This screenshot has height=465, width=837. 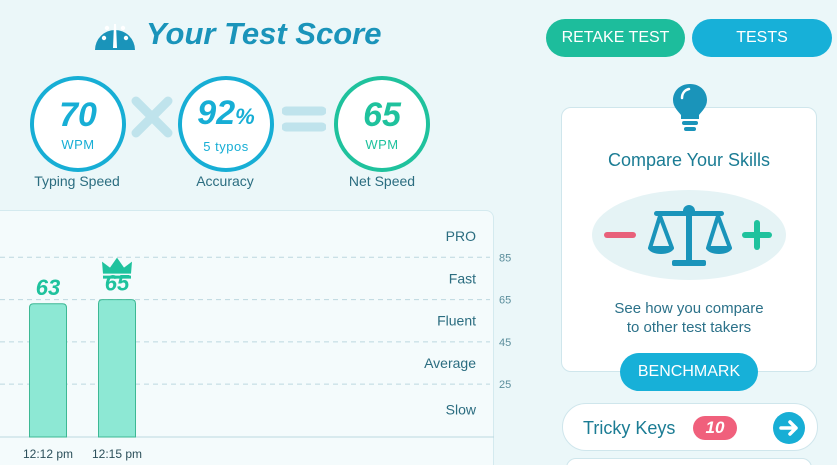 What do you see at coordinates (505, 385) in the screenshot?
I see `y-tick-label: 25` at bounding box center [505, 385].